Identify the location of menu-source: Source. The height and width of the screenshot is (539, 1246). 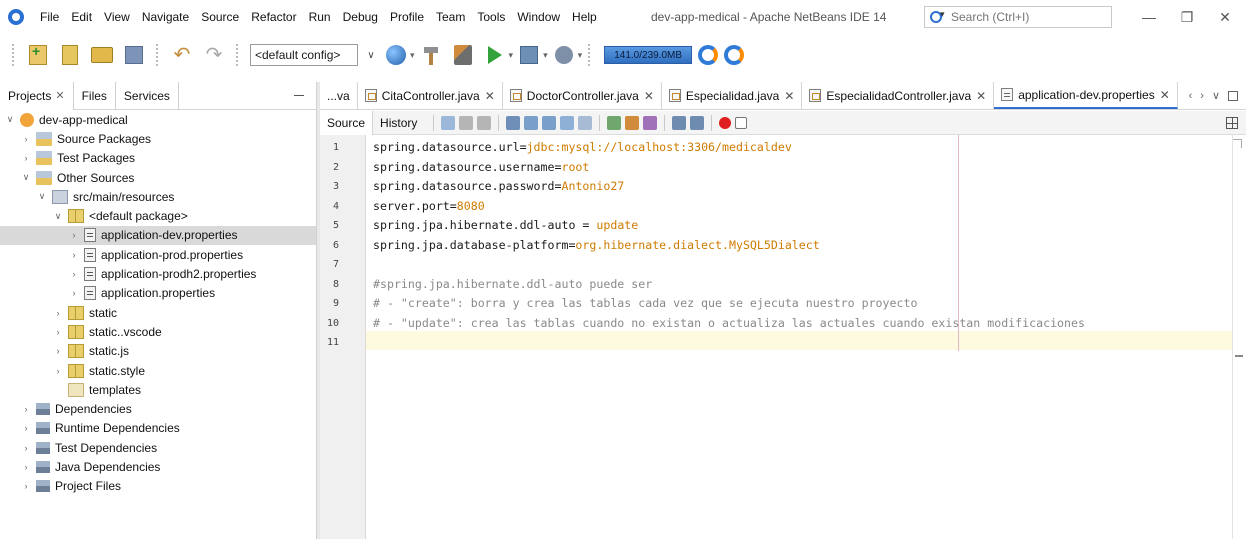
(220, 17).